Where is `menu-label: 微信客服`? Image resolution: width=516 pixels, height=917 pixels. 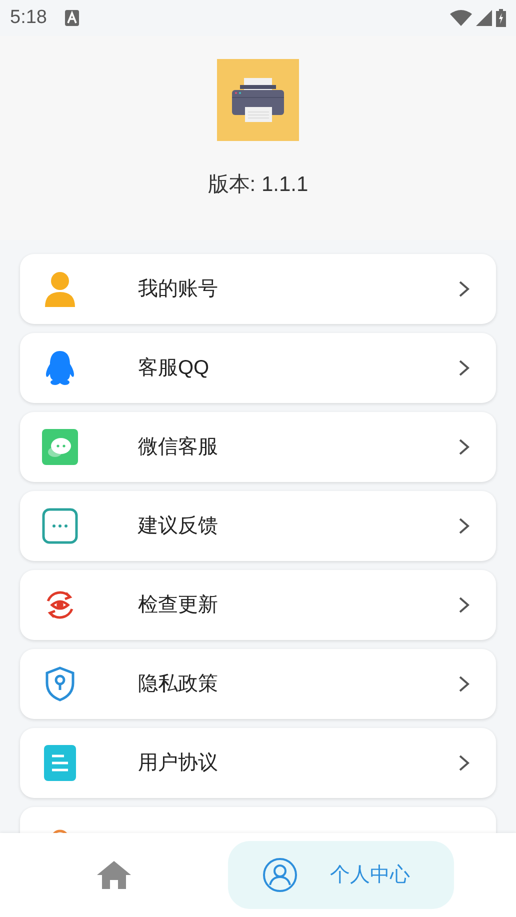
menu-label: 微信客服 is located at coordinates (178, 447).